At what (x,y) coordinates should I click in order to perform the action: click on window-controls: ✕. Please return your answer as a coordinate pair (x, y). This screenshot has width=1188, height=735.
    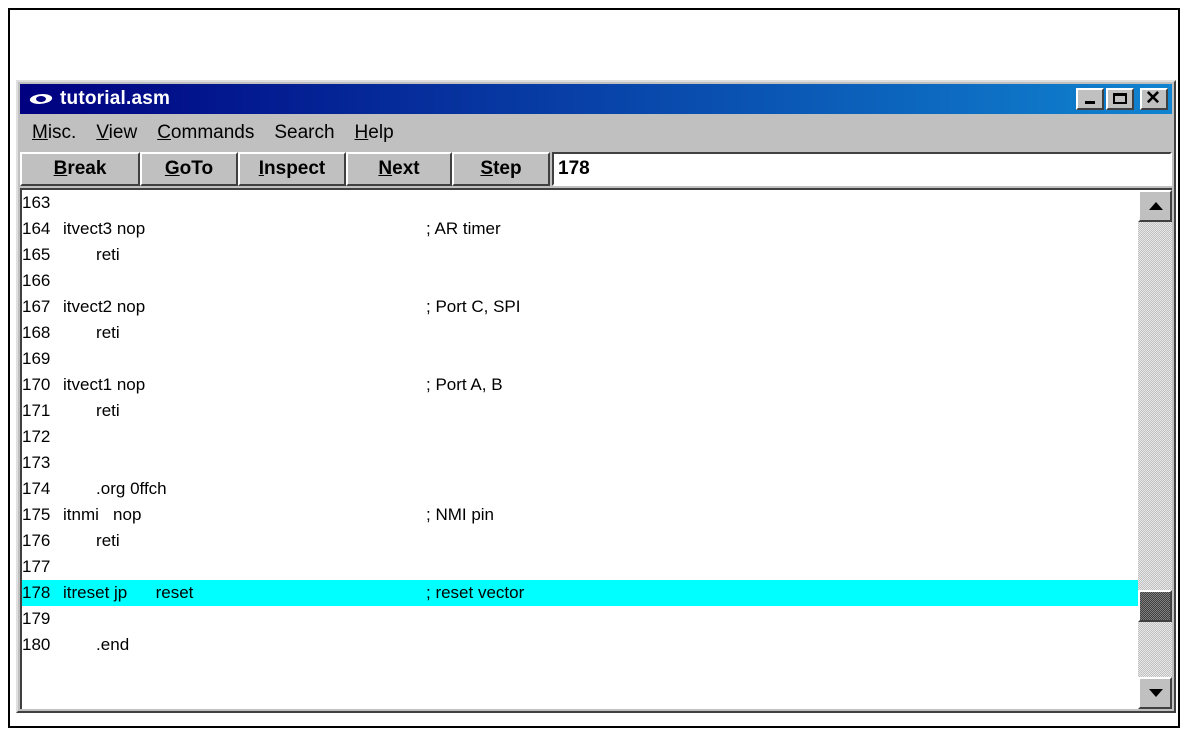
    Looking at the image, I should click on (1122, 99).